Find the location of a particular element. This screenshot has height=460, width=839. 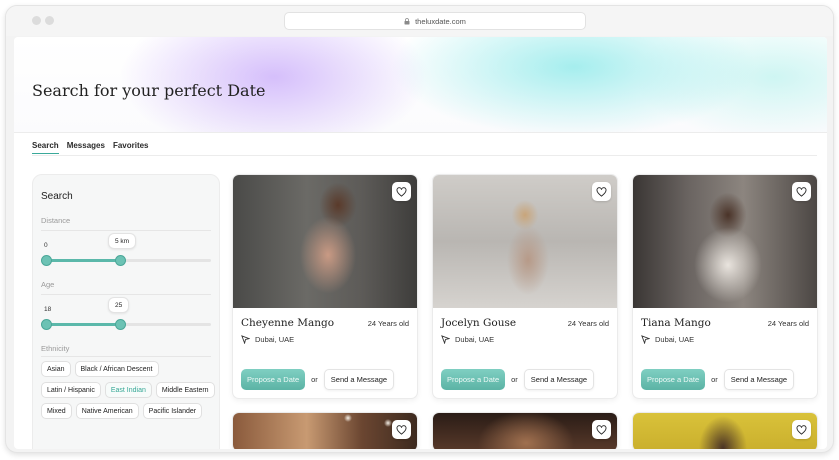

tab-bar: Search Messages Favorites is located at coordinates (90, 147).